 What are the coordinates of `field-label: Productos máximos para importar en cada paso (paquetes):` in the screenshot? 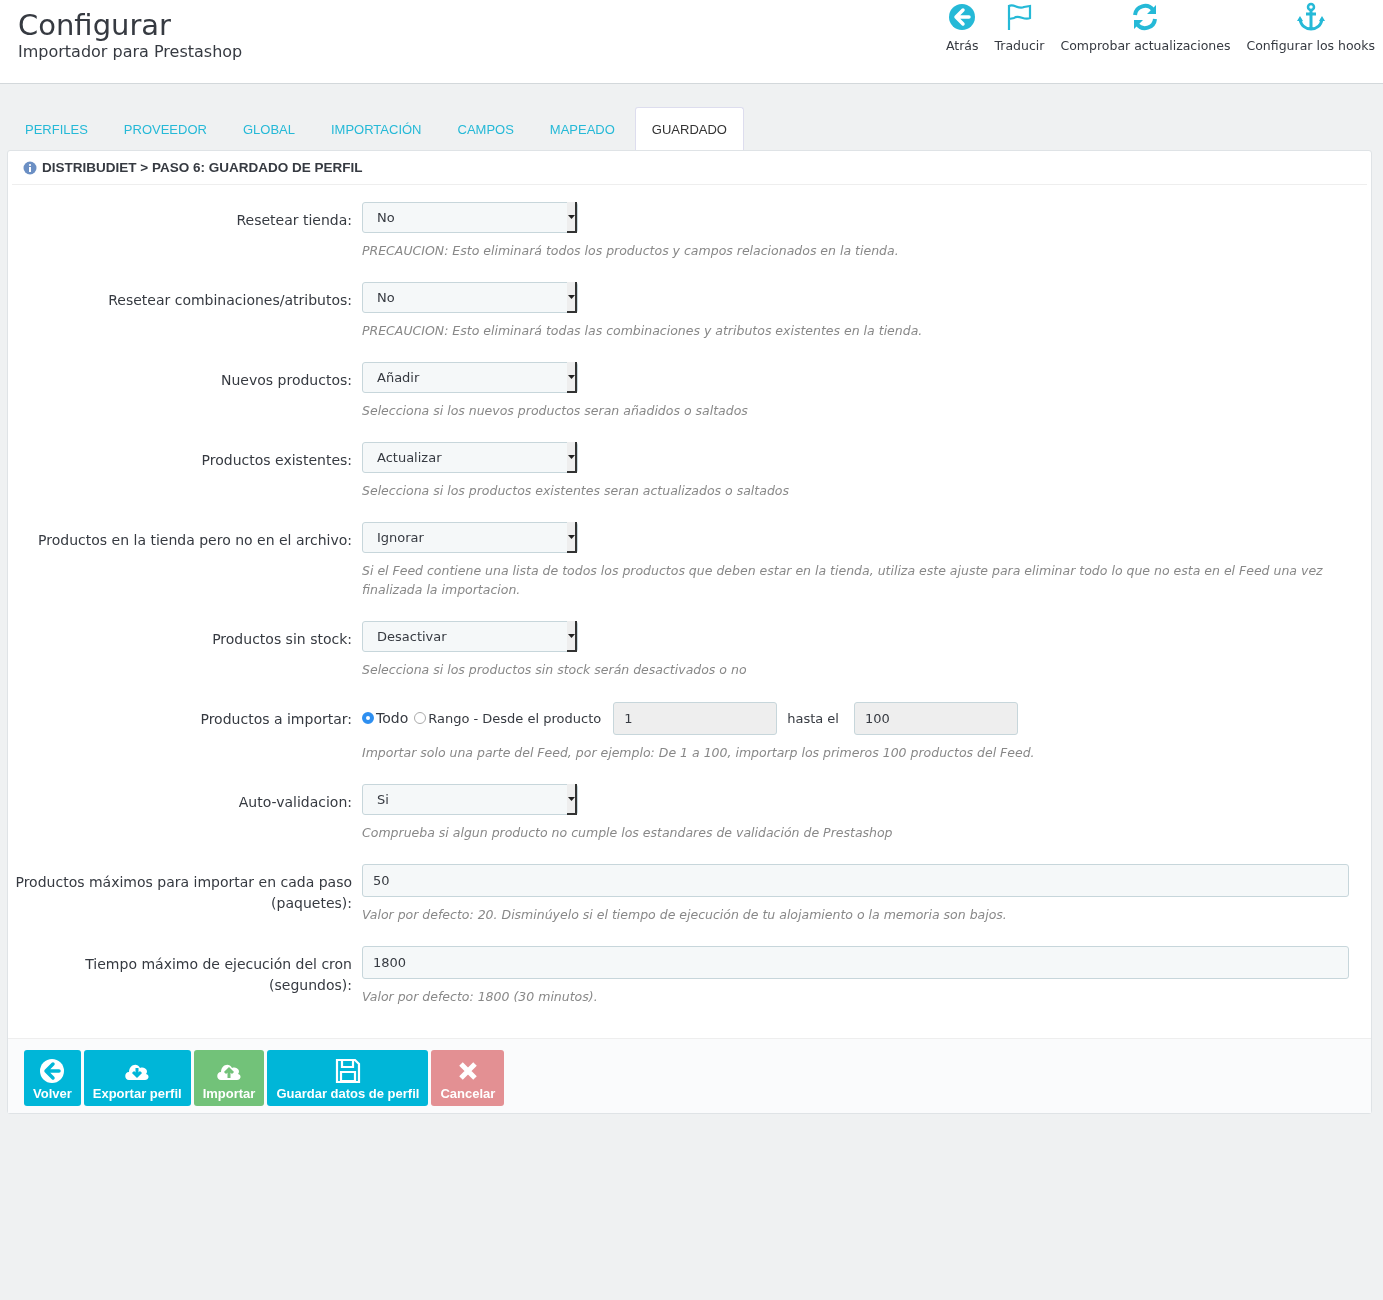 It's located at (183, 893).